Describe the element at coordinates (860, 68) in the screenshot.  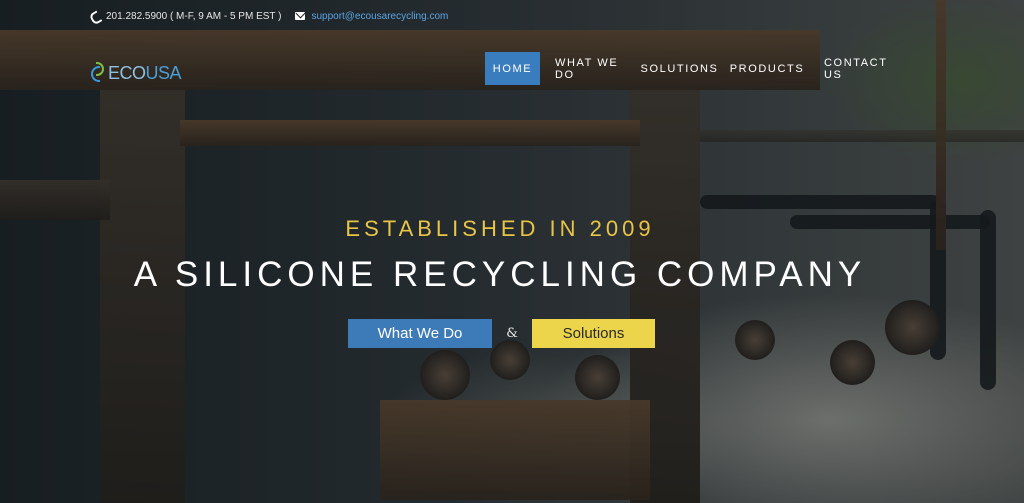
I see `nav-item-contact-us: CONTACT US` at that location.